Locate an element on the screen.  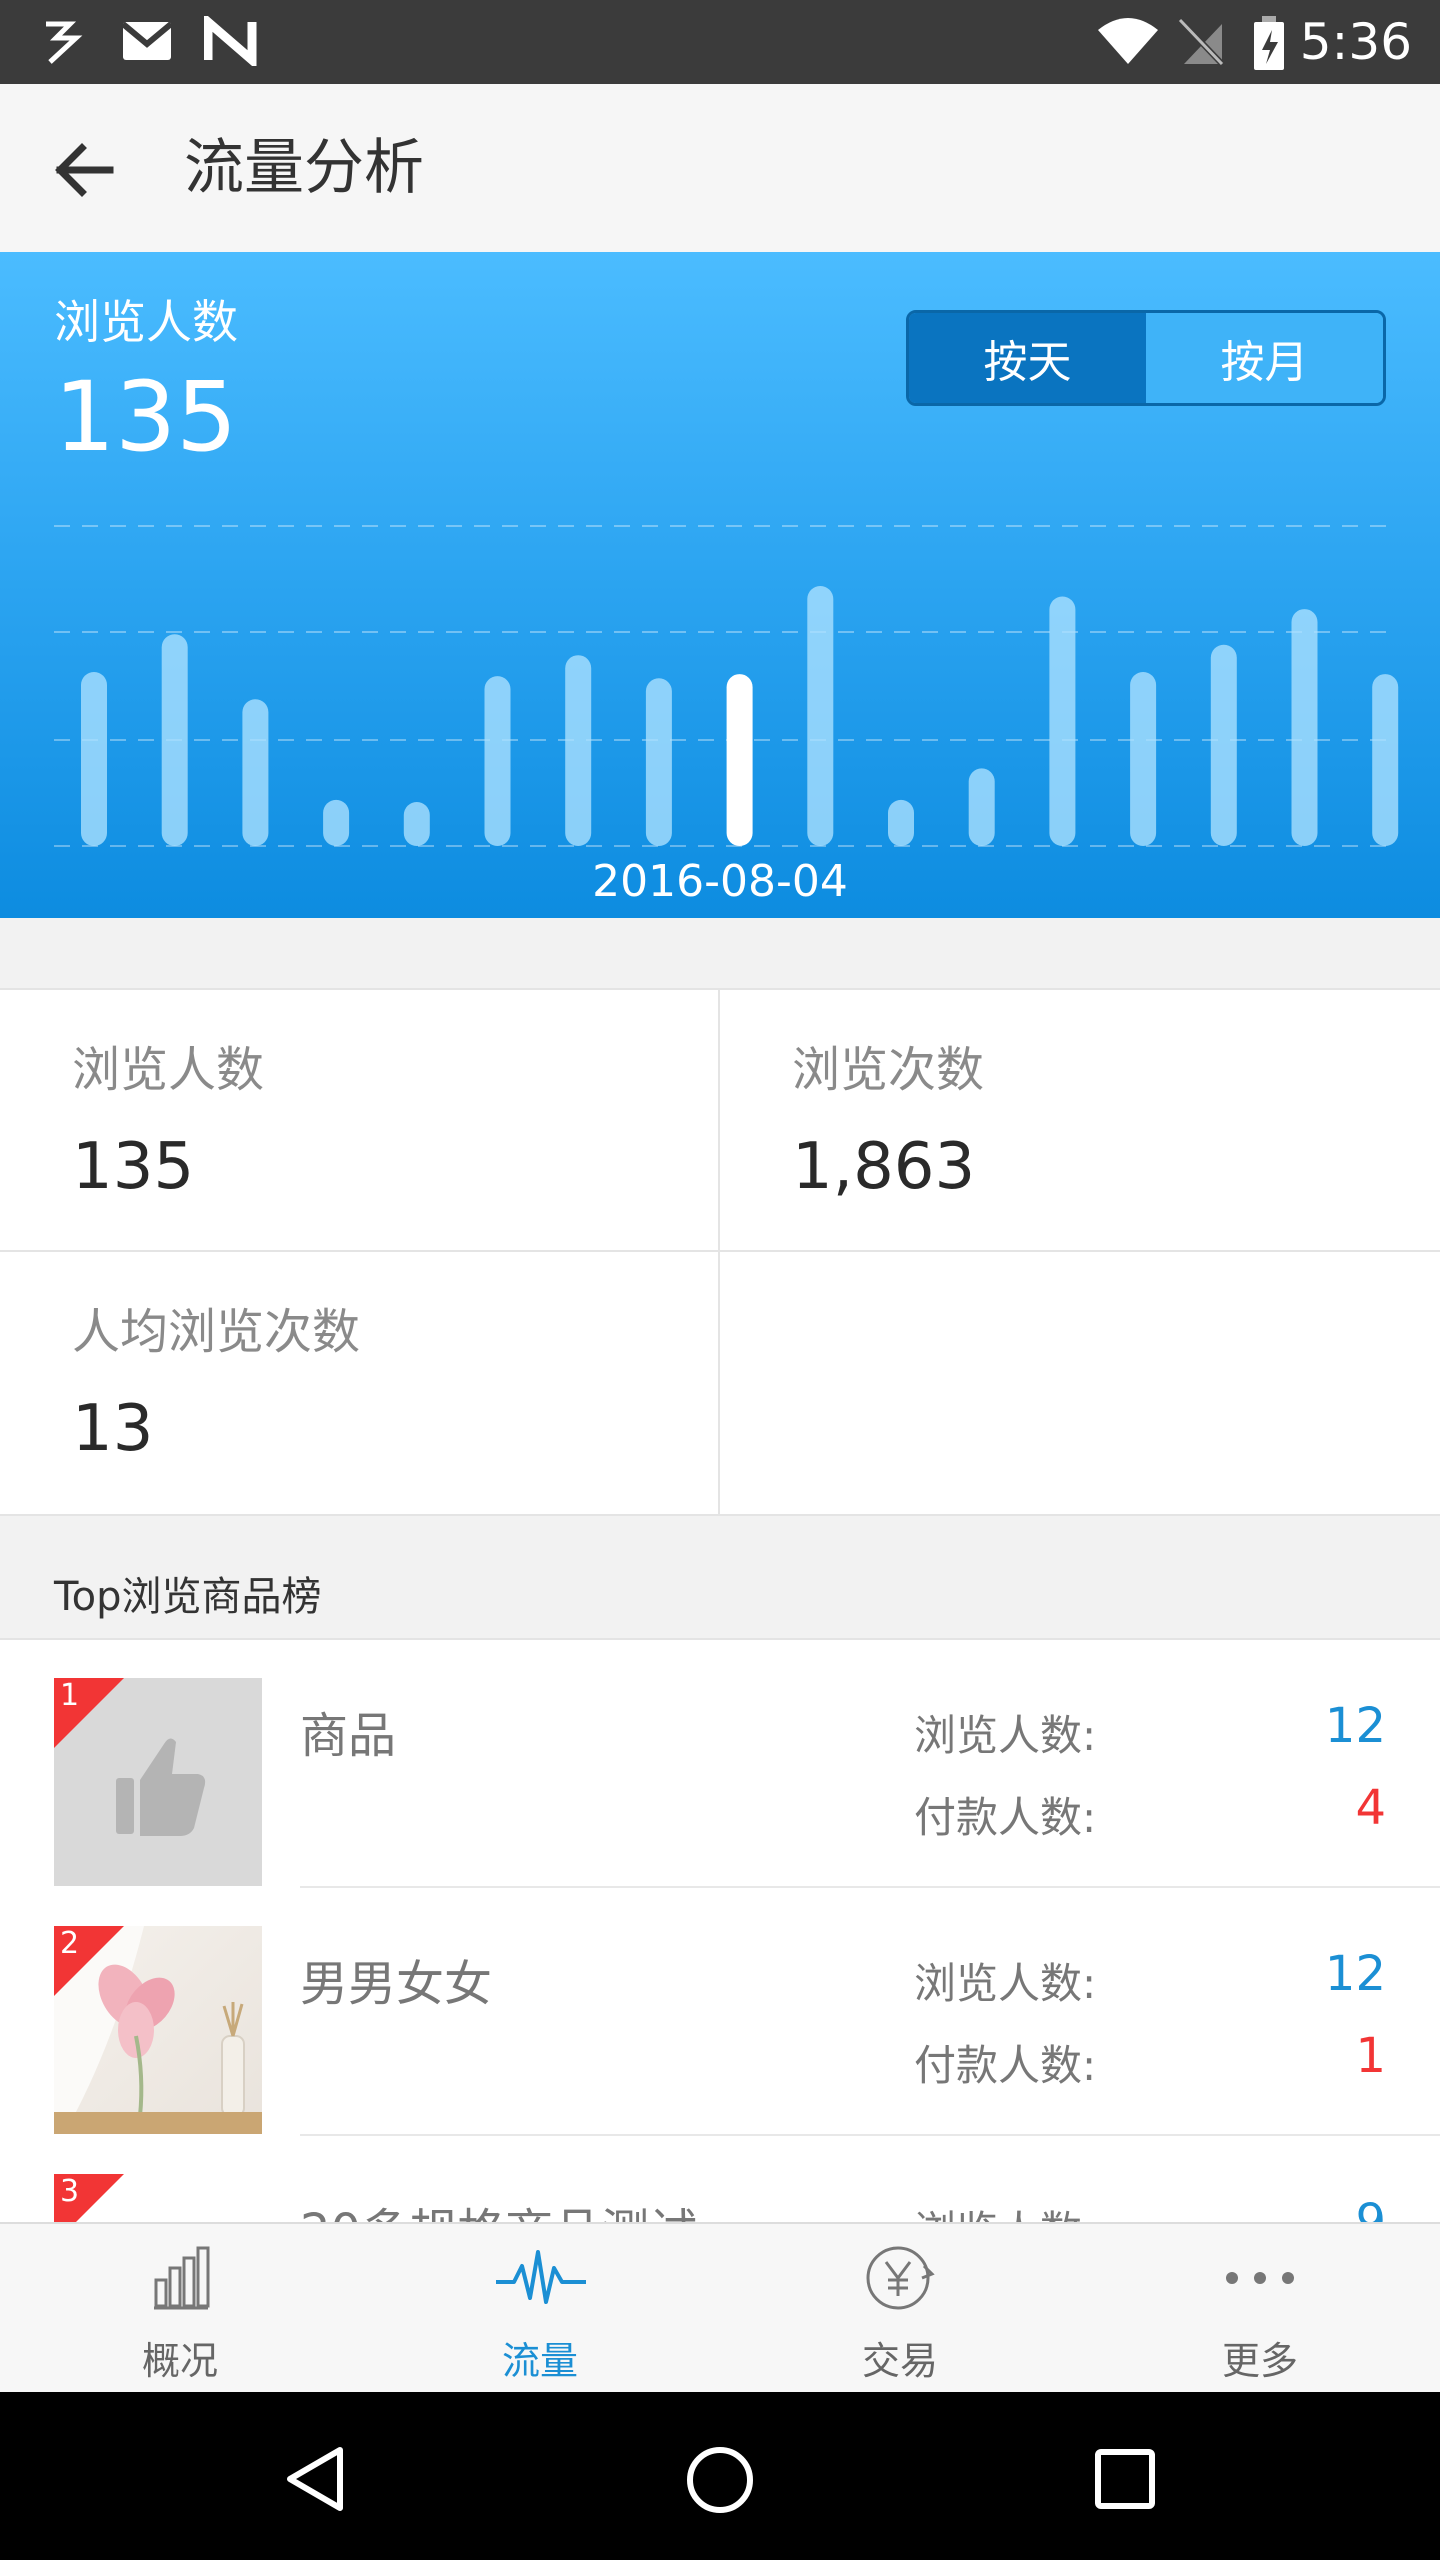
product-name: 20多规格商品测试 is located at coordinates (498, 2208).